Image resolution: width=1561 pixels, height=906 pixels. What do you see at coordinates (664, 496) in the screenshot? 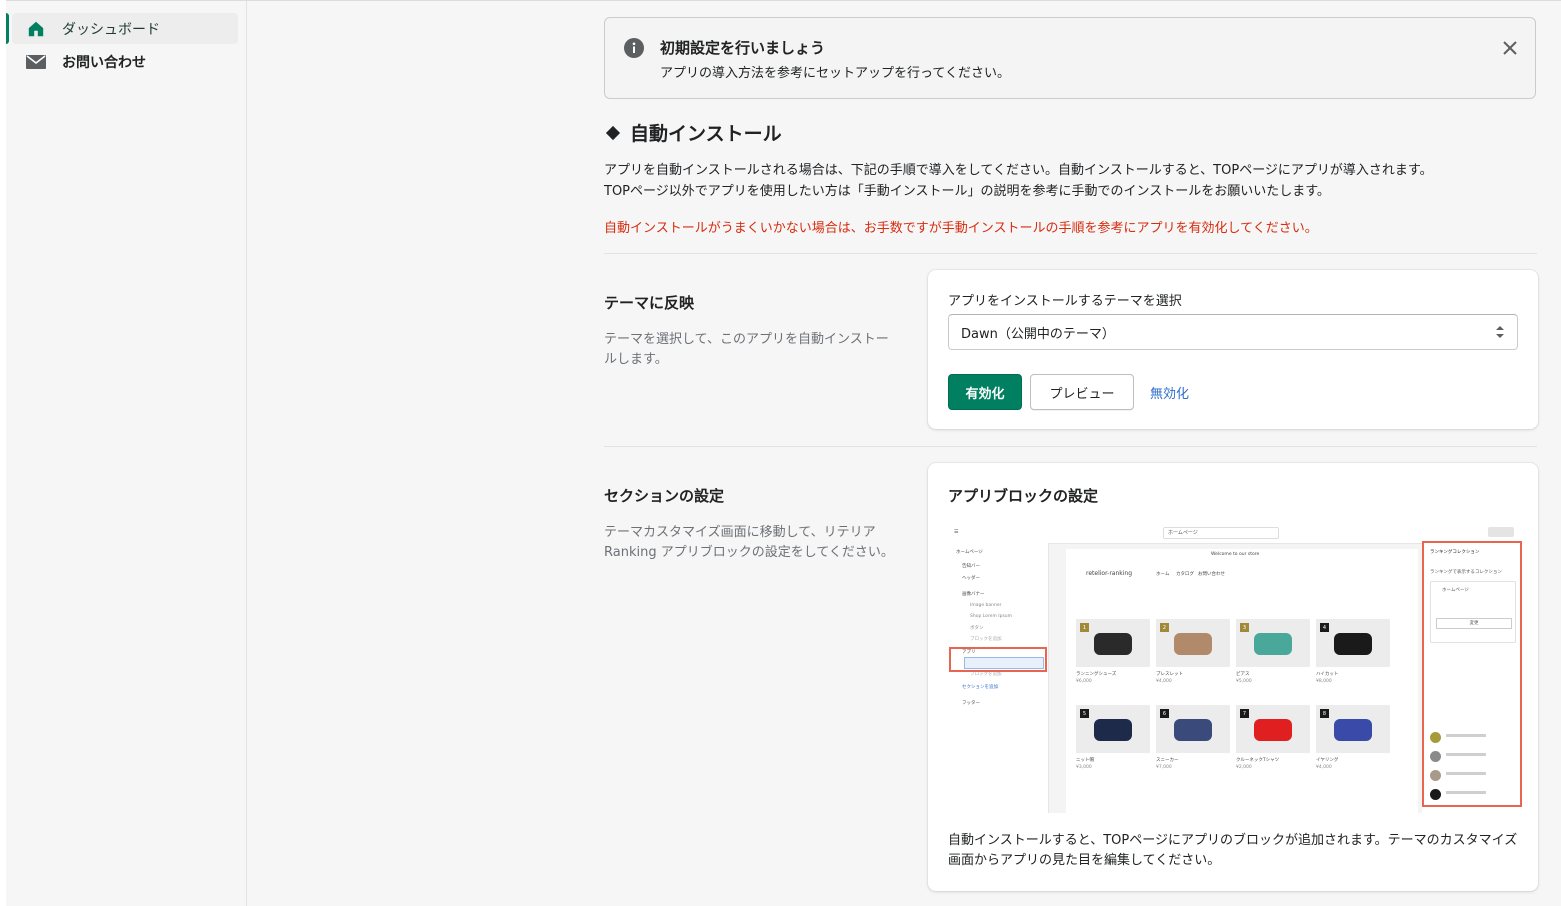
I see `section-settings-title: セクションの設定` at bounding box center [664, 496].